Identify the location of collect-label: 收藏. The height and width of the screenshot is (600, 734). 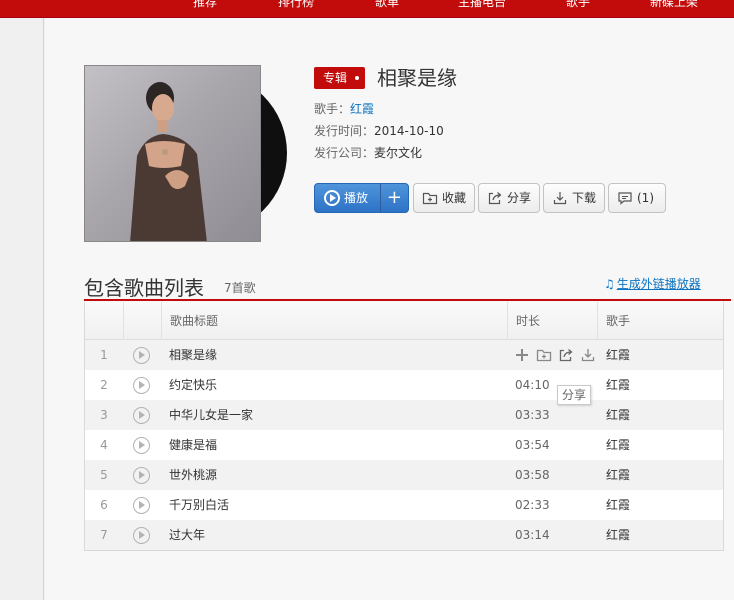
(454, 198).